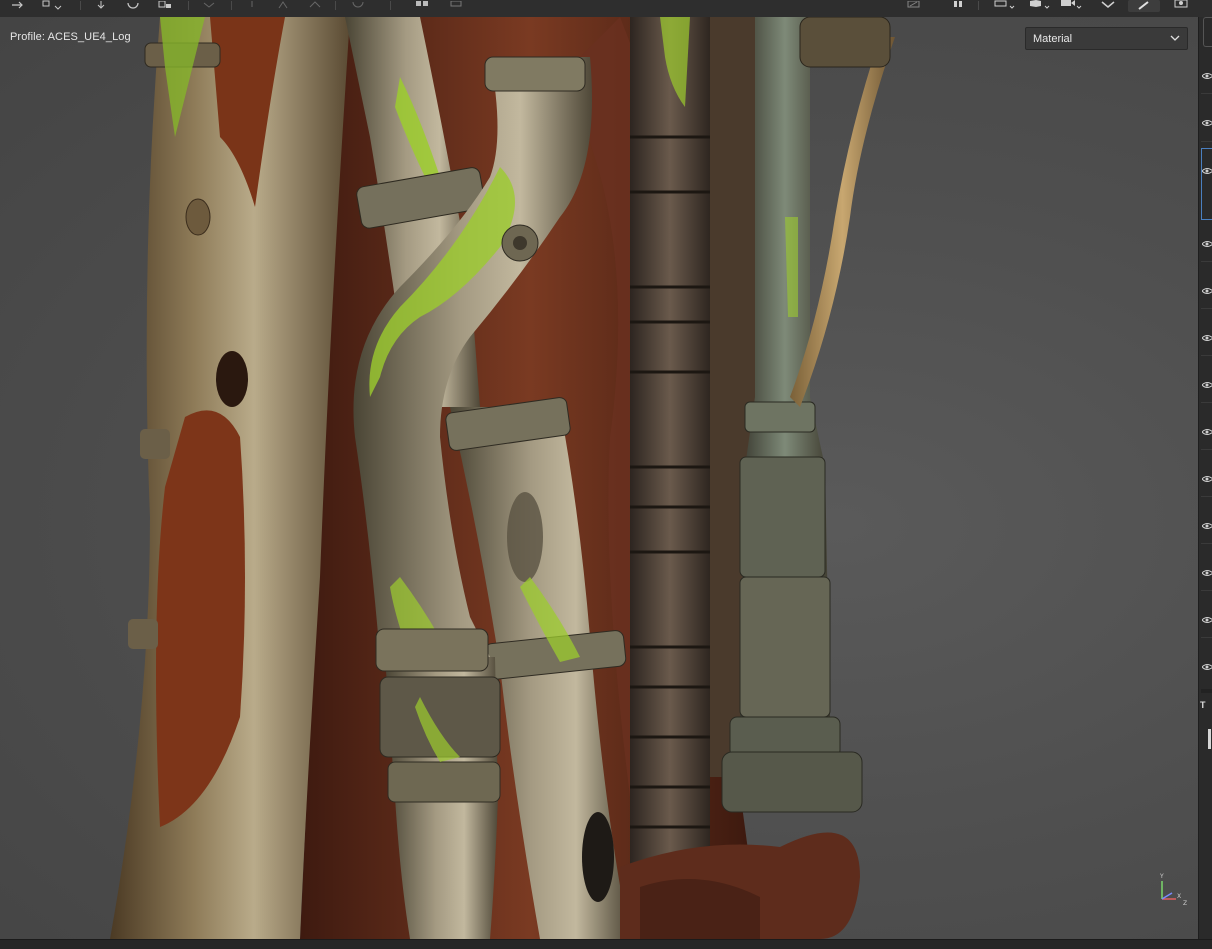  Describe the element at coordinates (914, 5) in the screenshot. I see `frame-icon` at that location.